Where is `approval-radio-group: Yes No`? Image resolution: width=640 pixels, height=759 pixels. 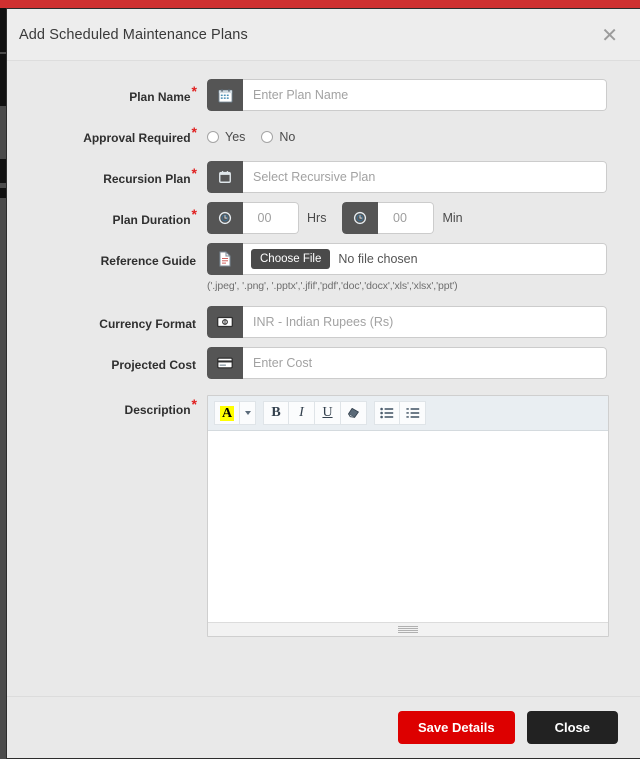 approval-radio-group: Yes No is located at coordinates (412, 136).